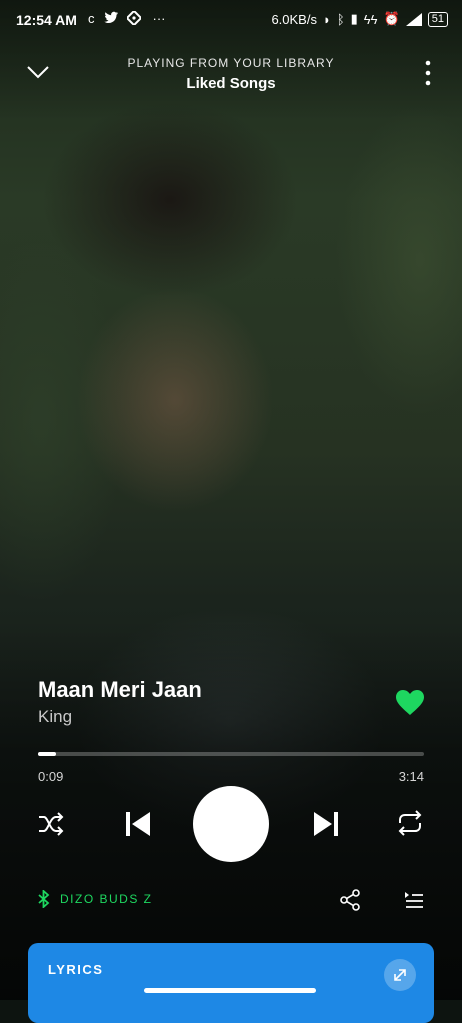  I want to click on track-artist: King, so click(55, 717).